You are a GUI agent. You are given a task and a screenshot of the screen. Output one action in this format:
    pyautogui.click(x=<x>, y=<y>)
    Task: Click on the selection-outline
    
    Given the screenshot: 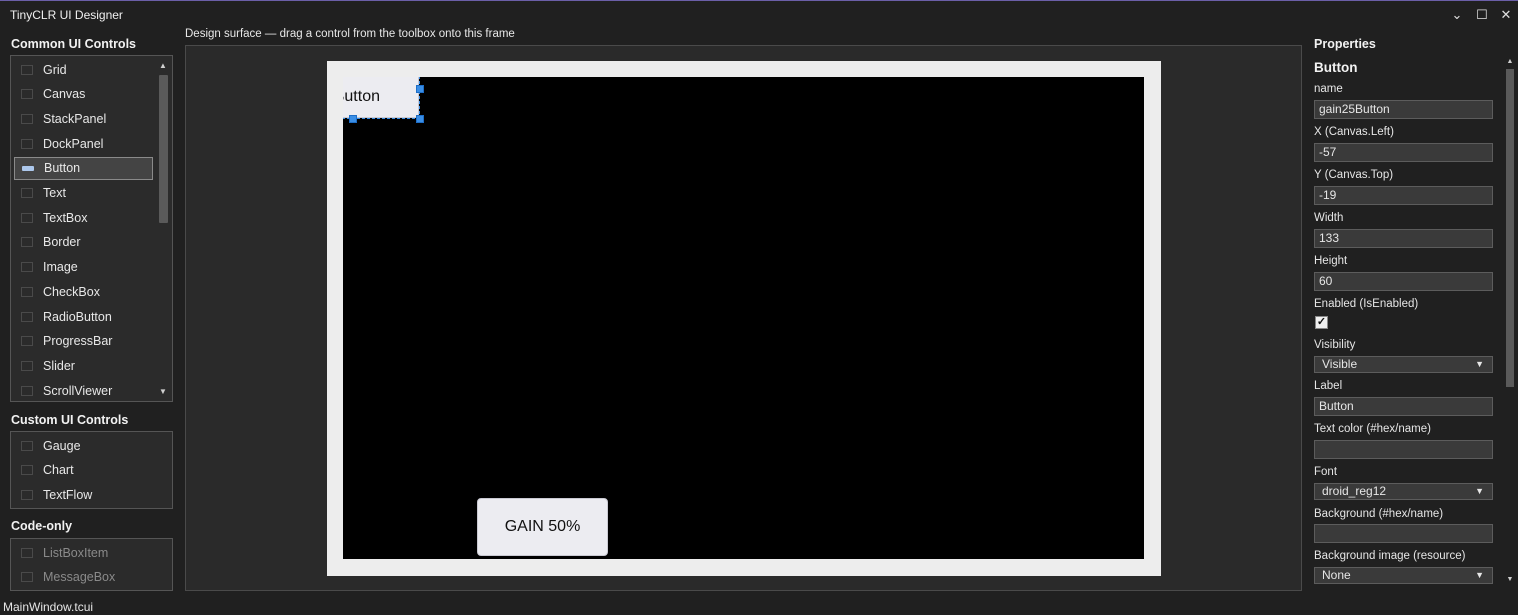 What is the action you would take?
    pyautogui.click(x=381, y=98)
    